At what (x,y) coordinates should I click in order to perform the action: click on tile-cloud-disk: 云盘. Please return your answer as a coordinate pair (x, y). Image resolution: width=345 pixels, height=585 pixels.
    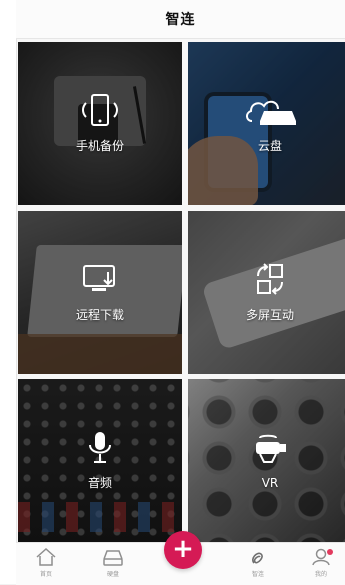
    Looking at the image, I should click on (266, 123).